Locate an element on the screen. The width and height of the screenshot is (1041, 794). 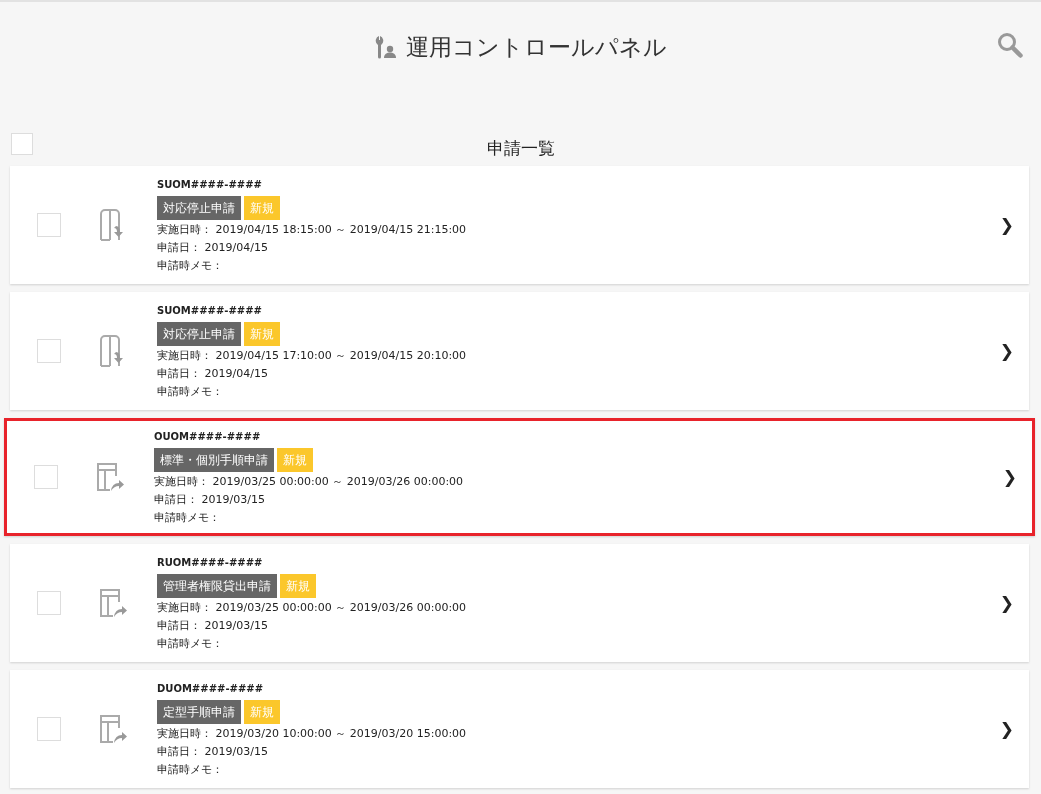
request-card: DUOM####-#### 定型手順申請 新規 実施日時： 2019/03/20 10:00:00 ～ 2019/03/20 15:00:00 申請日： 2019/03/15 申請時メモ： ❯ is located at coordinates (519, 729).